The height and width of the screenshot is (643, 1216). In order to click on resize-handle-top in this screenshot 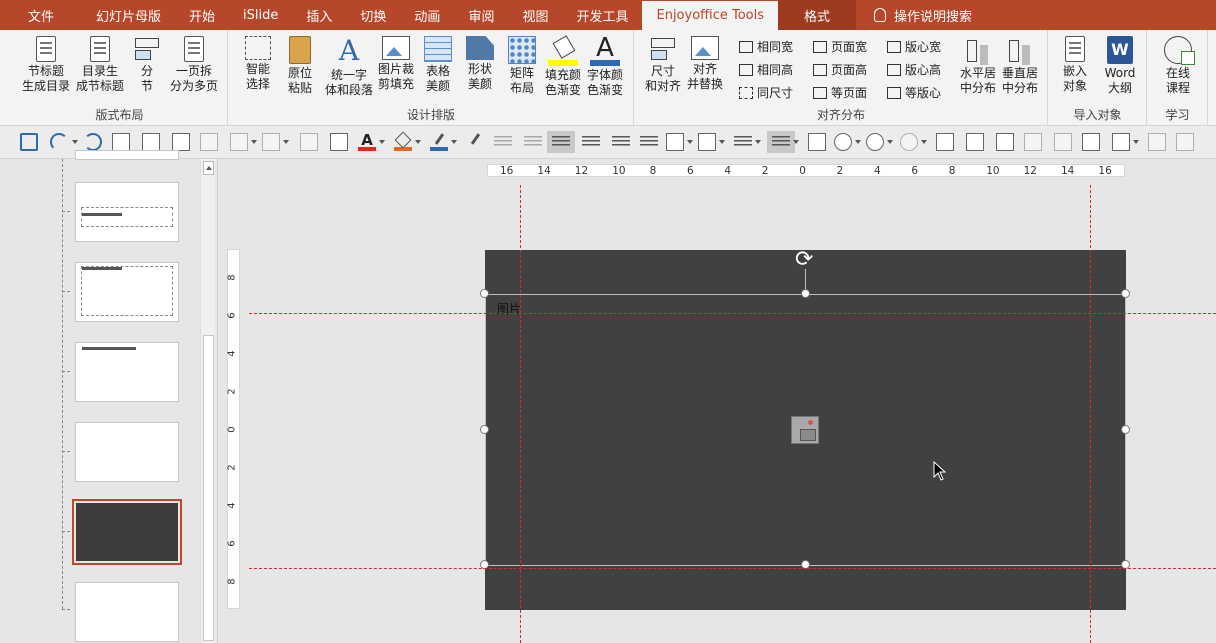, I will do `click(805, 293)`.